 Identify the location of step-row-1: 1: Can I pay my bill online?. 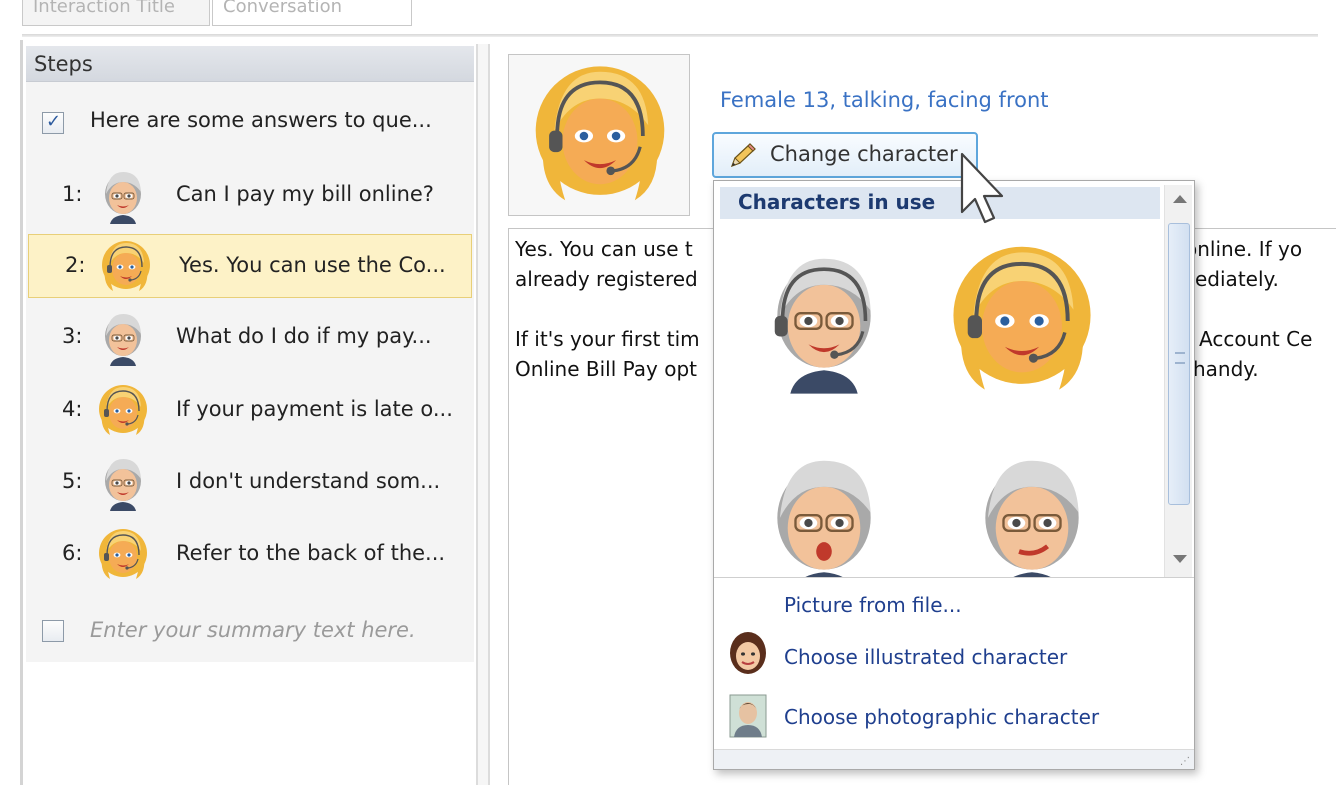
(250, 196).